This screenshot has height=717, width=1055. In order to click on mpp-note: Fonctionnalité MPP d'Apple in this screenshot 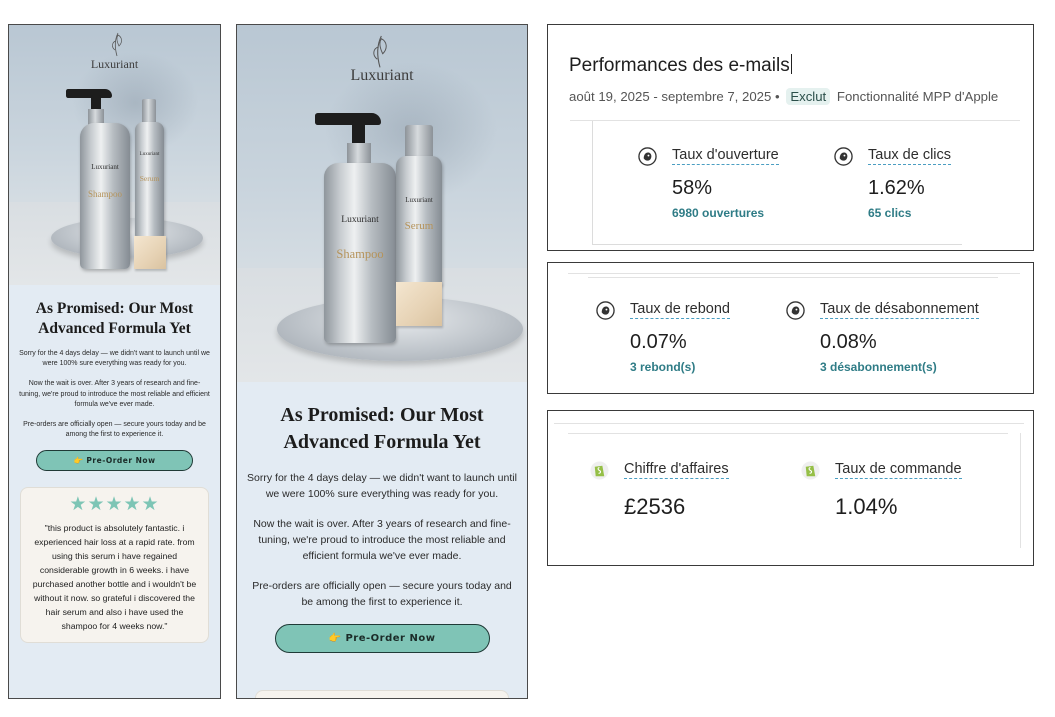, I will do `click(917, 96)`.